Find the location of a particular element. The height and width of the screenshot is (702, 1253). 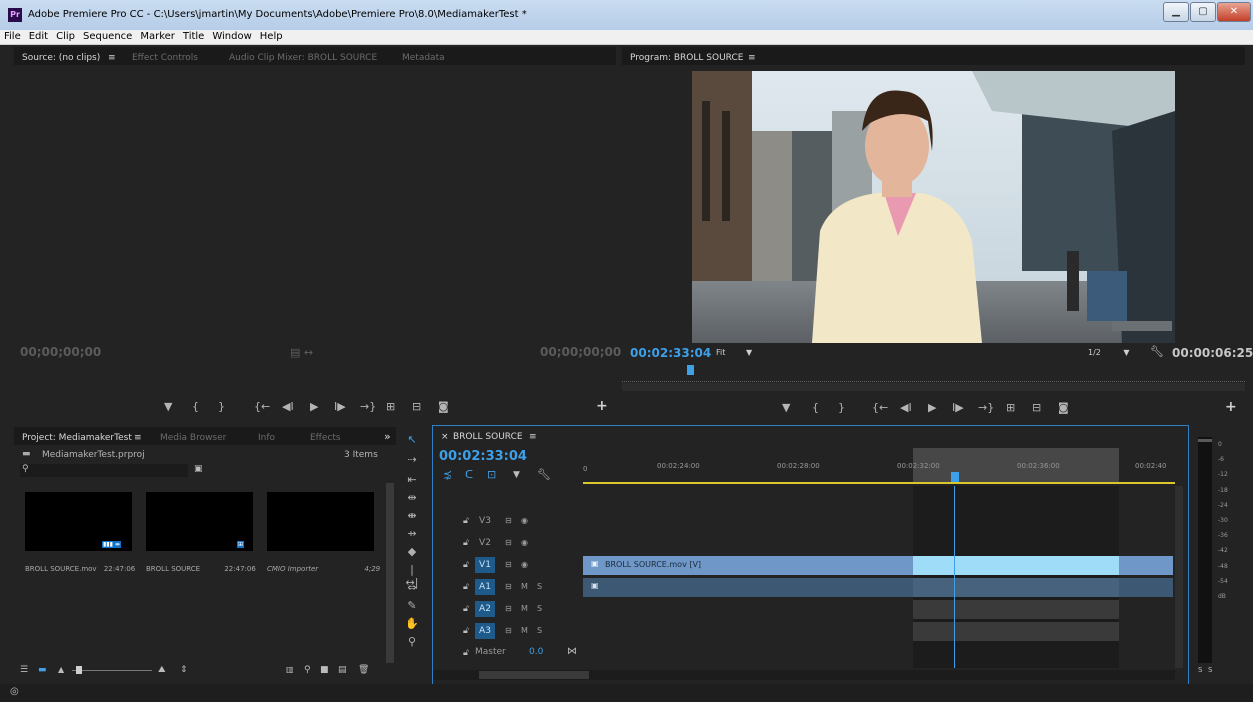

tab-media-browser: Media Browser is located at coordinates (193, 438).